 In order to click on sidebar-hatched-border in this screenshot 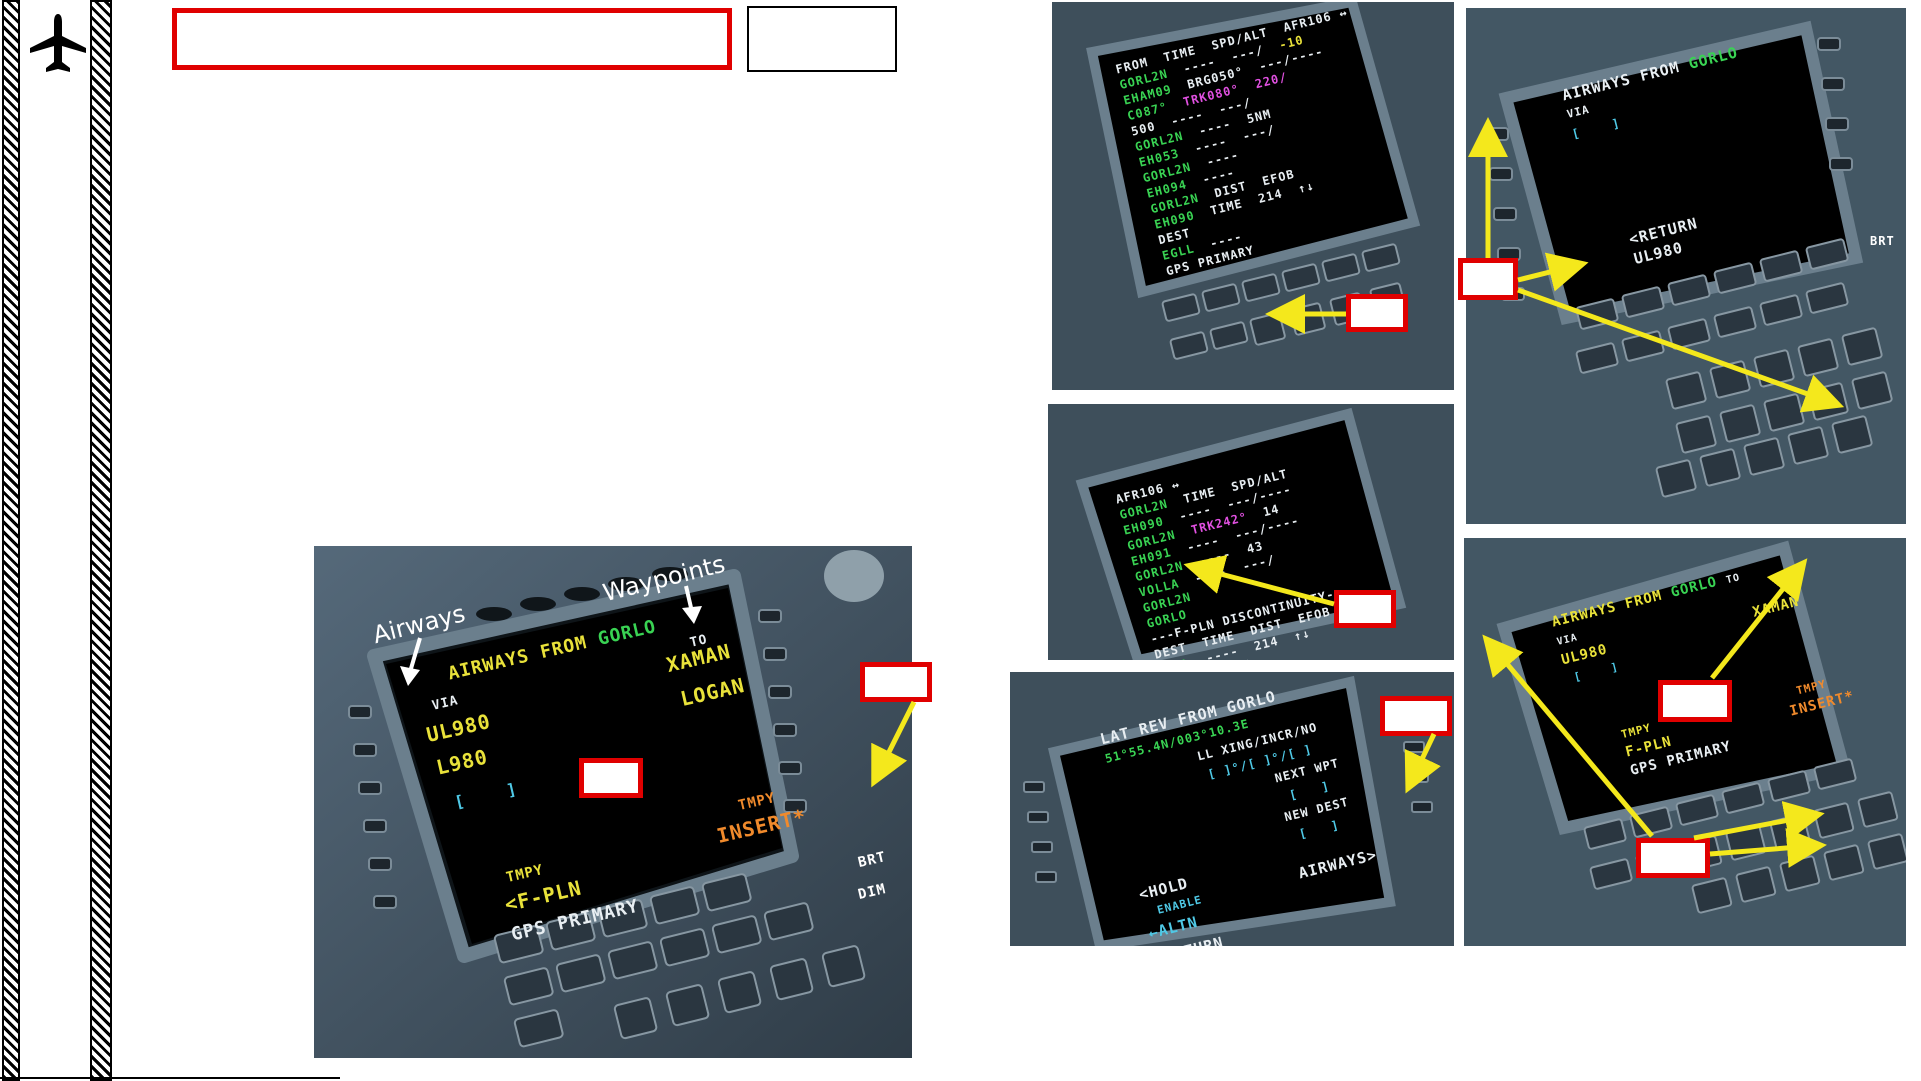, I will do `click(101, 540)`.